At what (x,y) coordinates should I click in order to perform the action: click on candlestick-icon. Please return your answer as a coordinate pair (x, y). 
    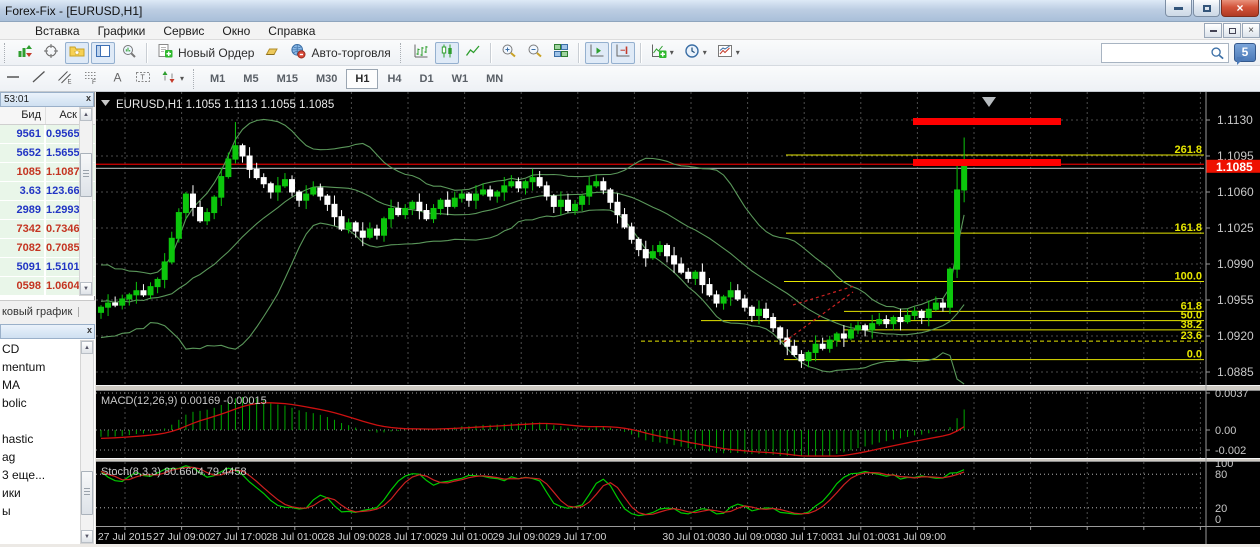
    Looking at the image, I should click on (447, 53).